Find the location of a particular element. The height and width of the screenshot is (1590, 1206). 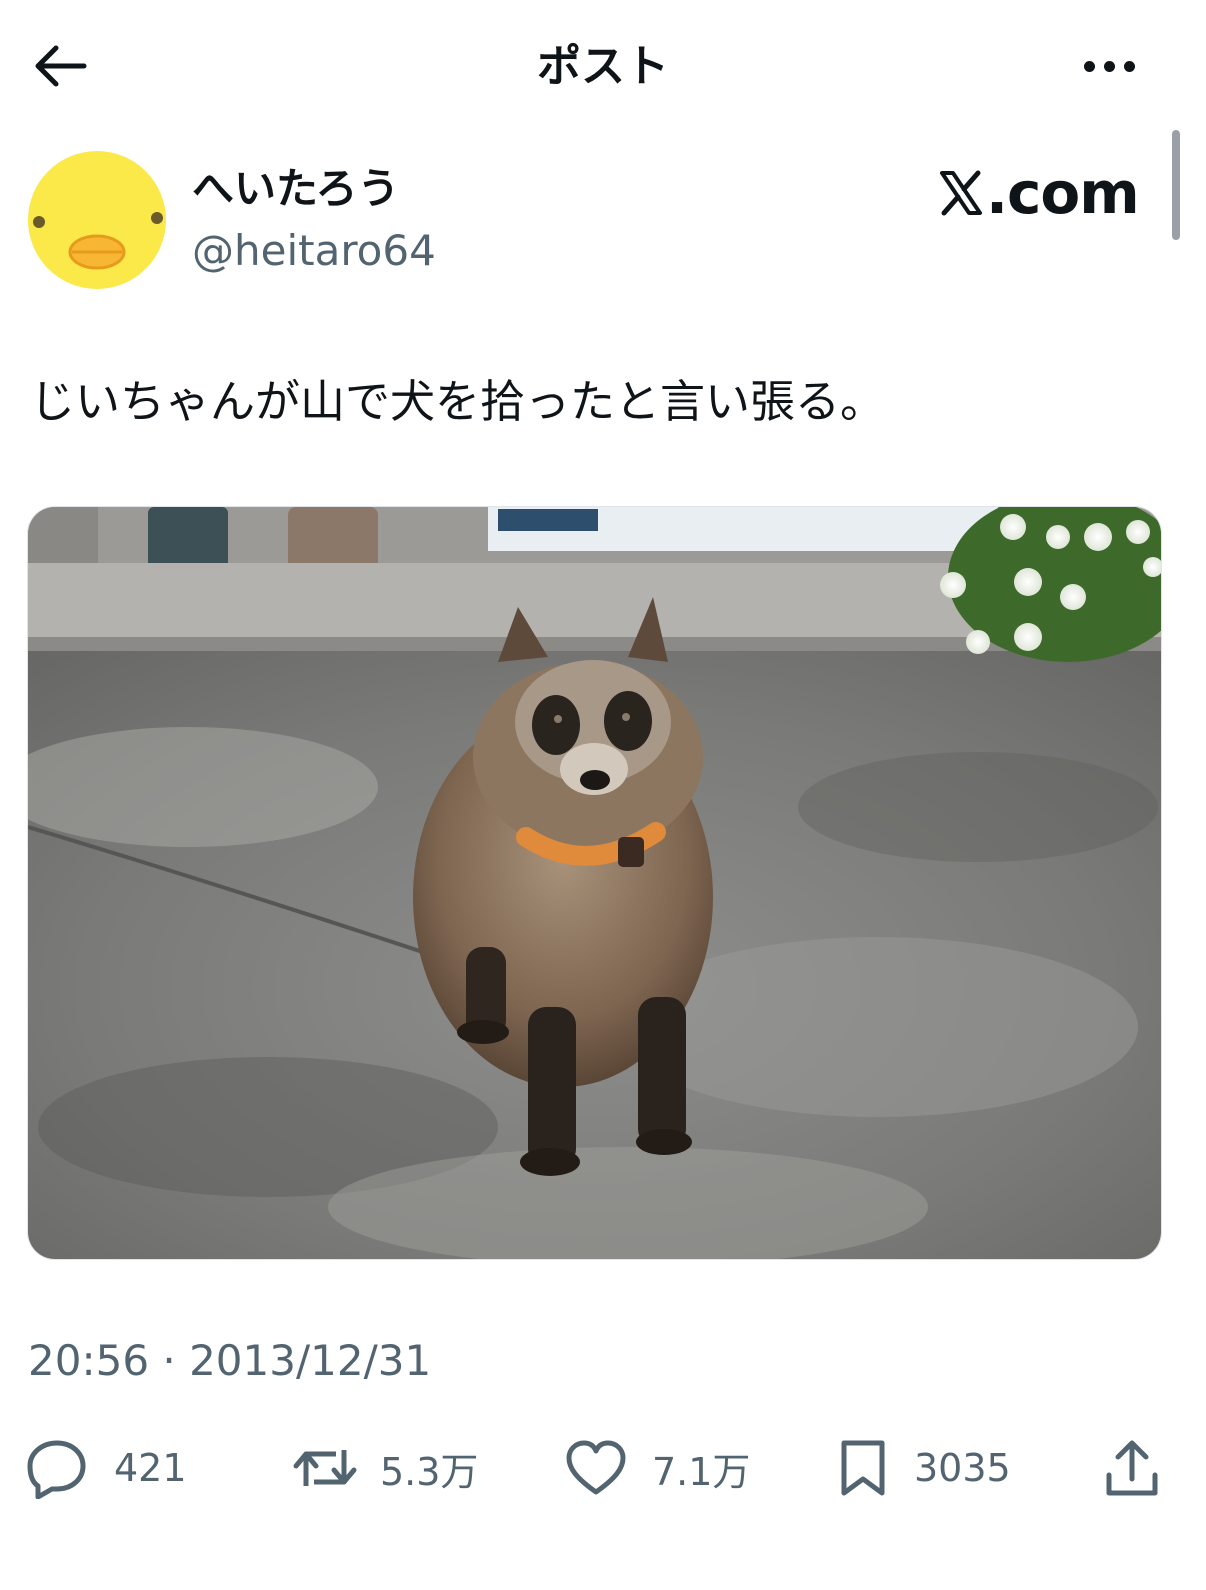

repost-count: 5.3万 is located at coordinates (429, 1471).